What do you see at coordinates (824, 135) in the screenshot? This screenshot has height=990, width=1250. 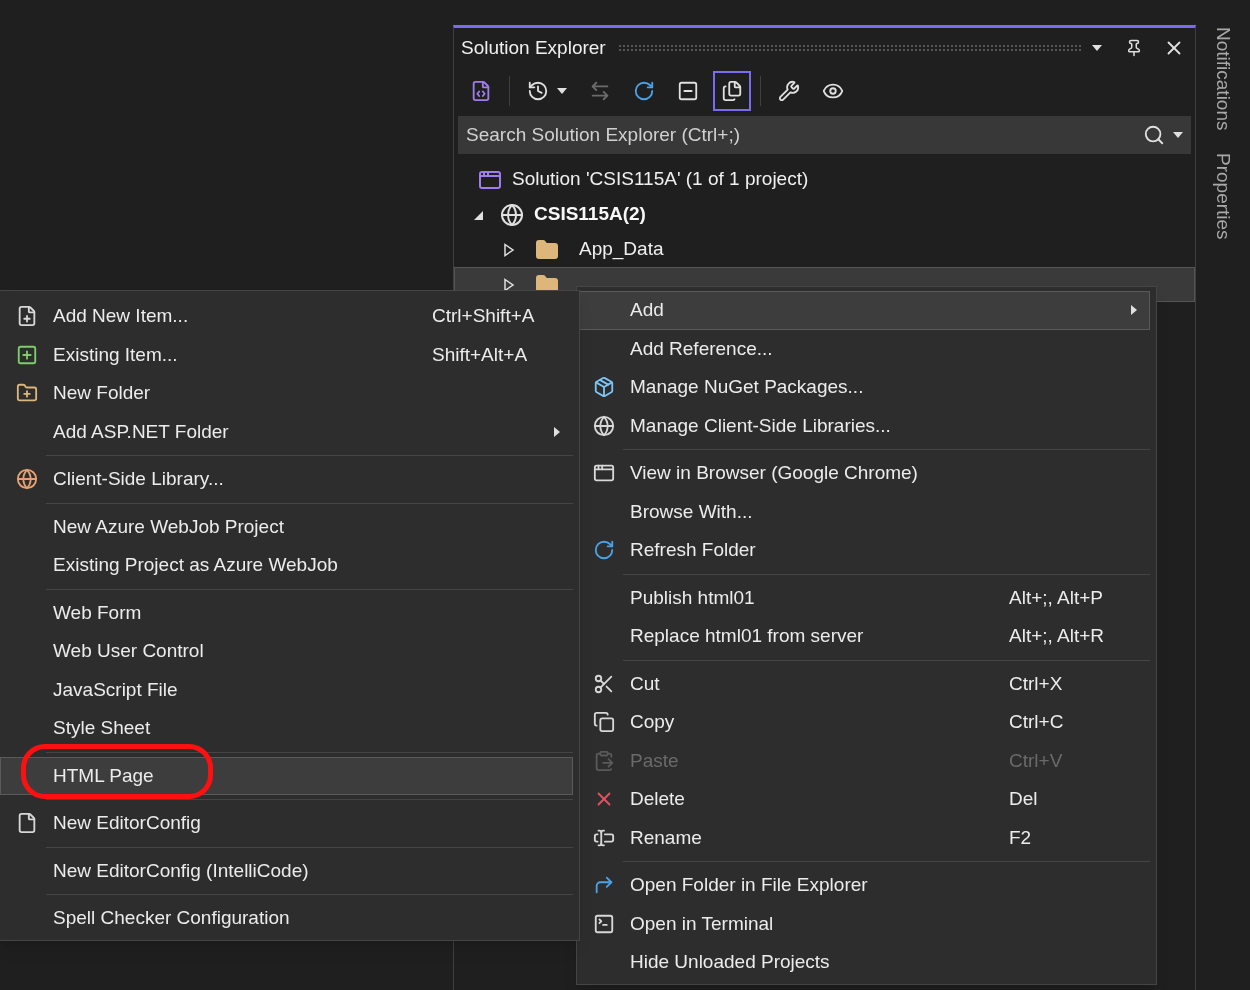 I see `search-field: Search Solution Explorer (Ctrl+;)` at bounding box center [824, 135].